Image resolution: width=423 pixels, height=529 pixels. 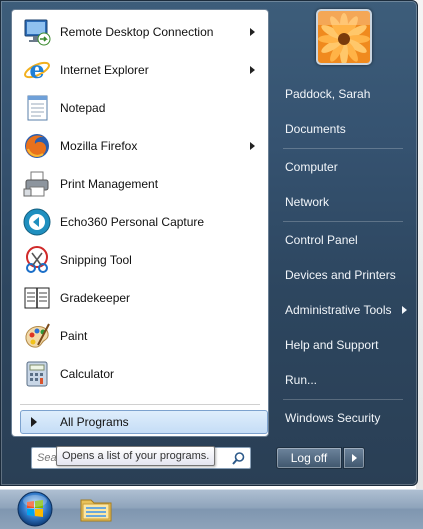 What do you see at coordinates (95, 298) in the screenshot?
I see `program-label: Gradekeeper` at bounding box center [95, 298].